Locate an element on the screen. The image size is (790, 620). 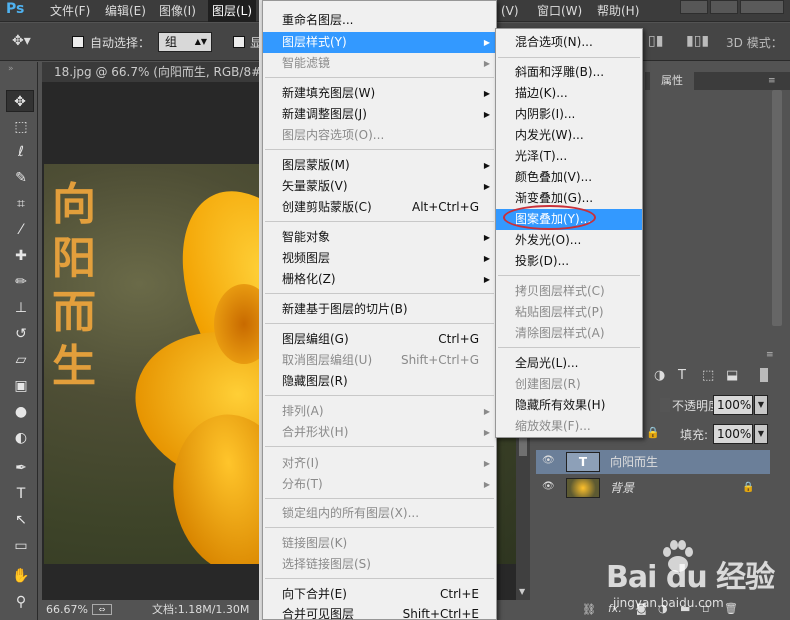
lasso-tool-icon: ℓ is located at coordinates (21, 152).